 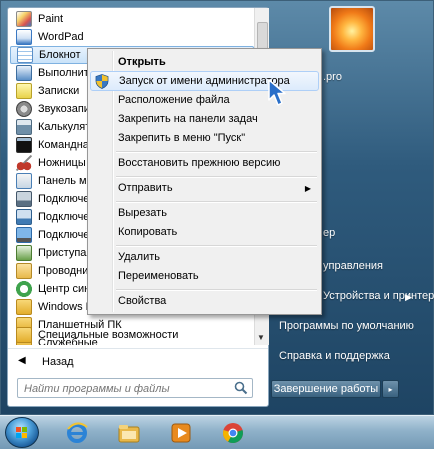 I want to click on right-item-control-panel: управления, so click(x=353, y=266).